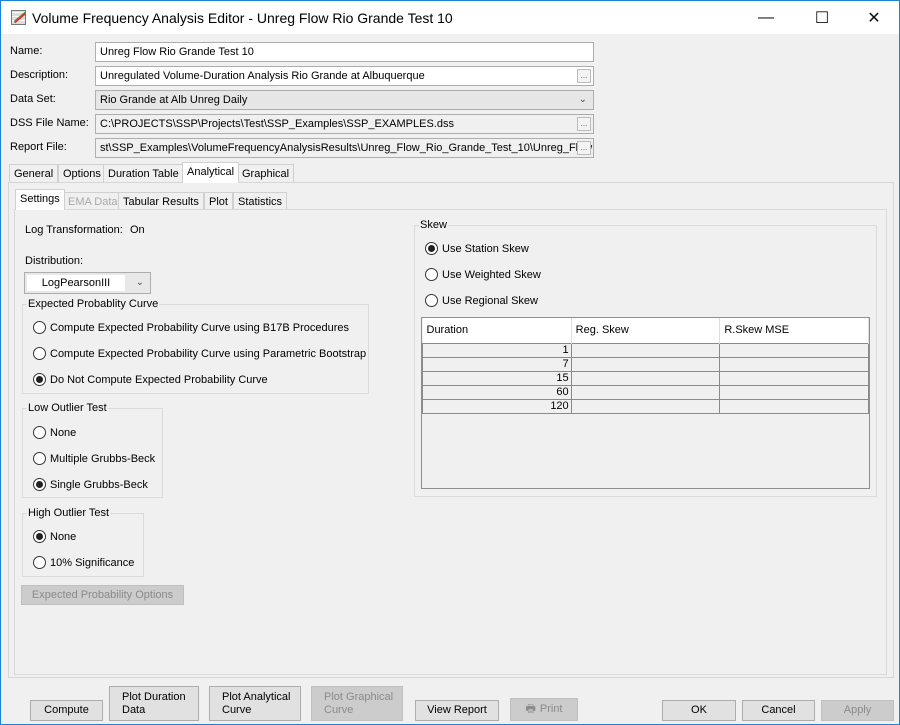 The image size is (900, 725). What do you see at coordinates (646, 330) in the screenshot?
I see `column-header-reg-skew: Reg. Skew` at bounding box center [646, 330].